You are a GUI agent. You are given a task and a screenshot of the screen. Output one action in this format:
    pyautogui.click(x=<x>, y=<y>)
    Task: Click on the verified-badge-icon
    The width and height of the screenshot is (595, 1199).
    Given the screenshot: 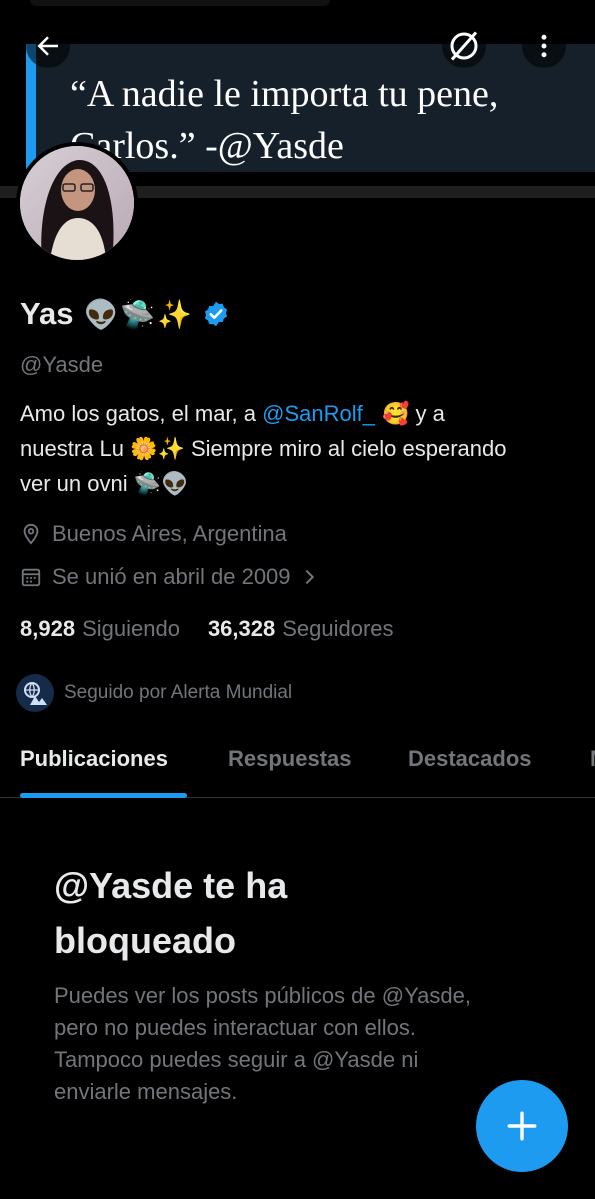 What is the action you would take?
    pyautogui.click(x=216, y=314)
    